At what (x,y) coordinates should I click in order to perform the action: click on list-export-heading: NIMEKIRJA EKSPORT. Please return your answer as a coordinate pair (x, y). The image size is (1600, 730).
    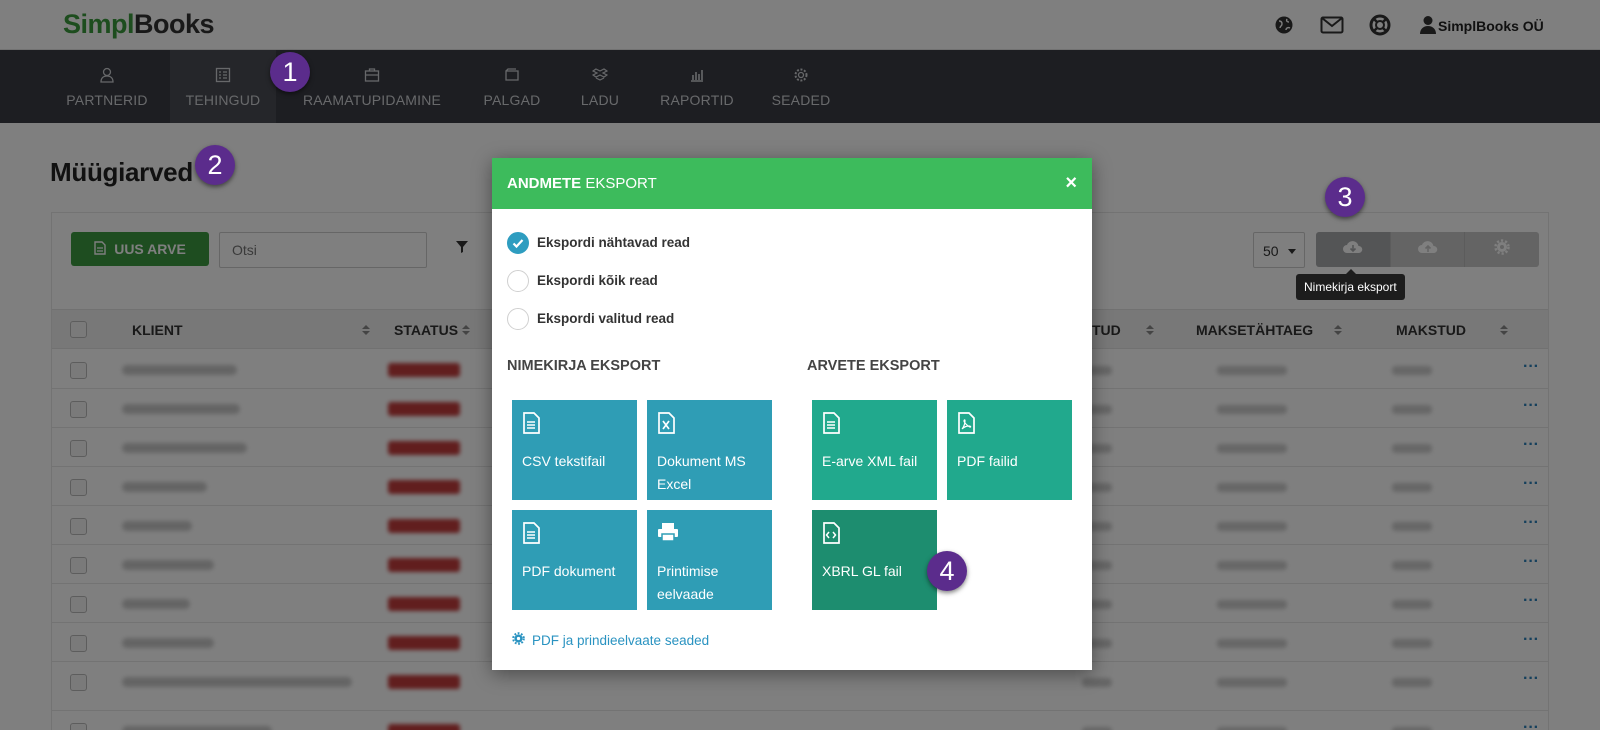
    Looking at the image, I should click on (584, 366).